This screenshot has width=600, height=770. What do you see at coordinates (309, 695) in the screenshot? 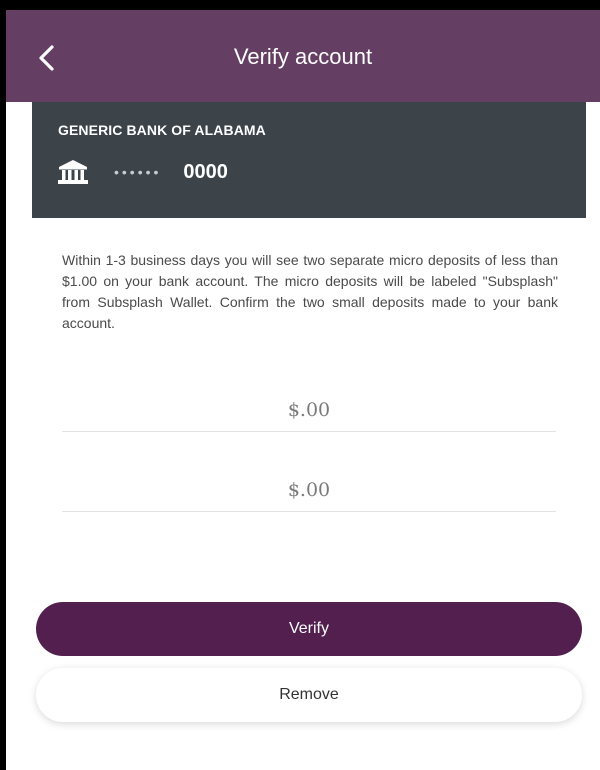
I see `remove-button: Remove` at bounding box center [309, 695].